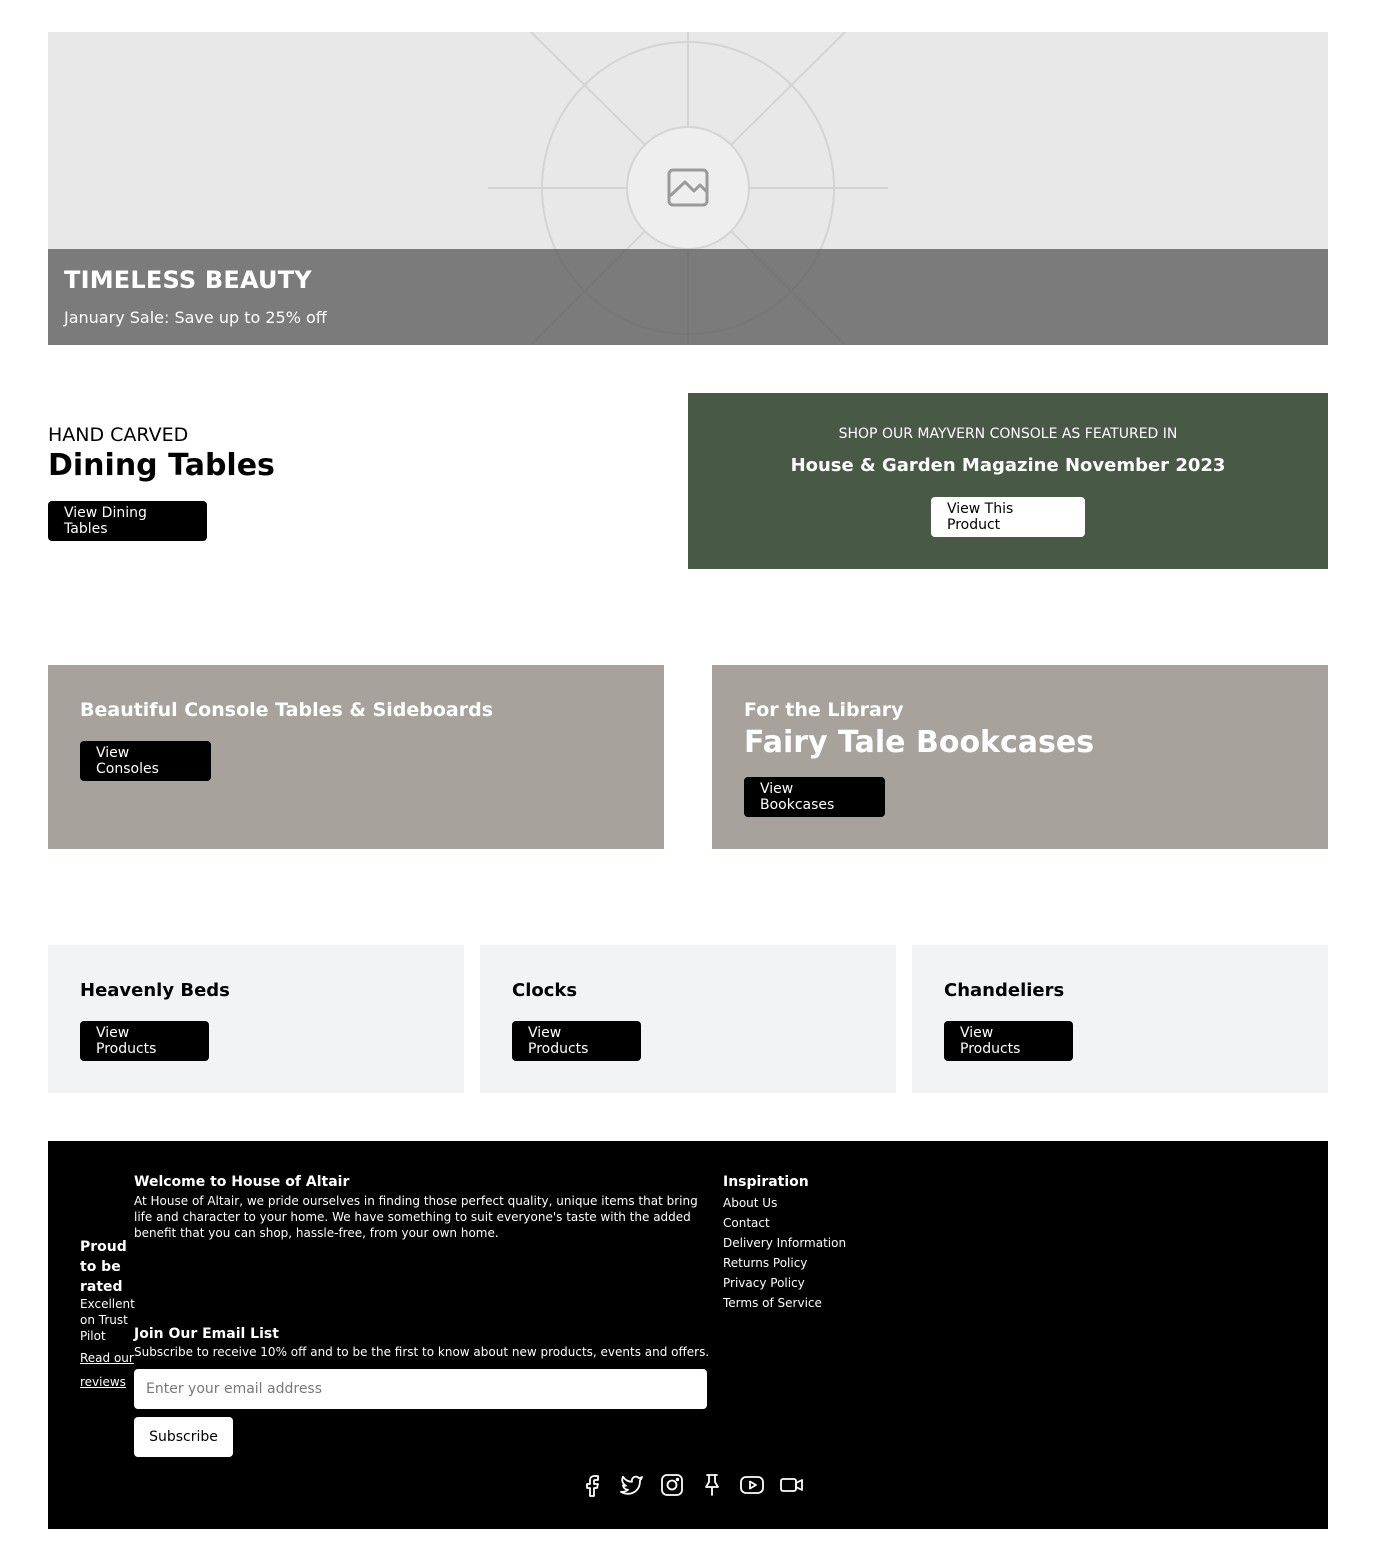 The width and height of the screenshot is (1376, 1561). What do you see at coordinates (752, 1485) in the screenshot?
I see `youtube-icon` at bounding box center [752, 1485].